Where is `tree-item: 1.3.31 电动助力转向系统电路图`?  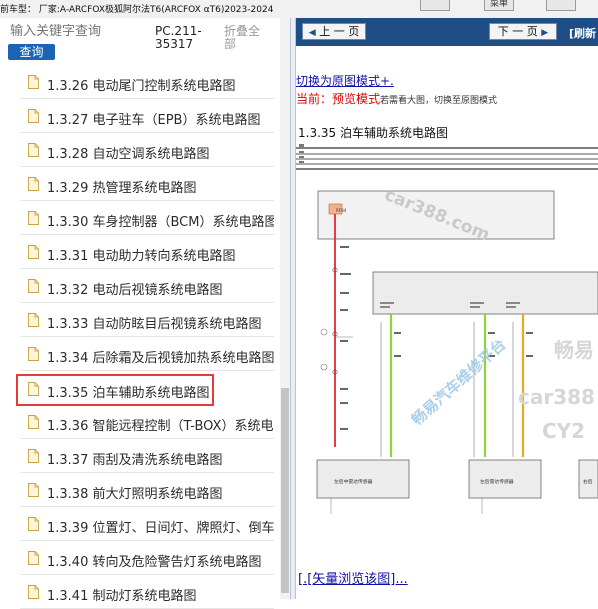 tree-item: 1.3.31 电动助力转向系统电路图 is located at coordinates (147, 253).